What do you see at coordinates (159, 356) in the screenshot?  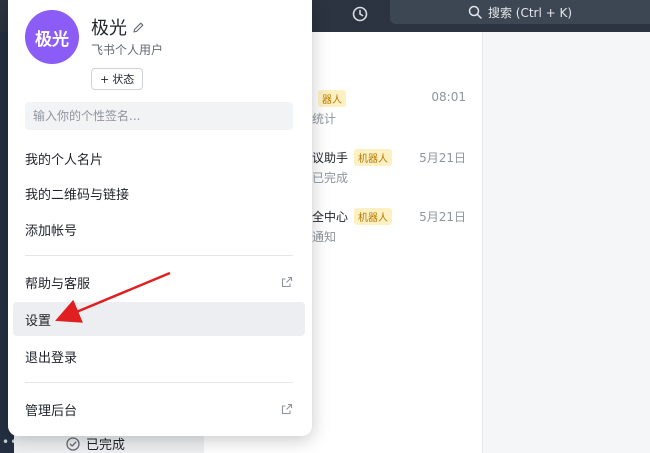 I see `menu-item-logout: 退出登录` at bounding box center [159, 356].